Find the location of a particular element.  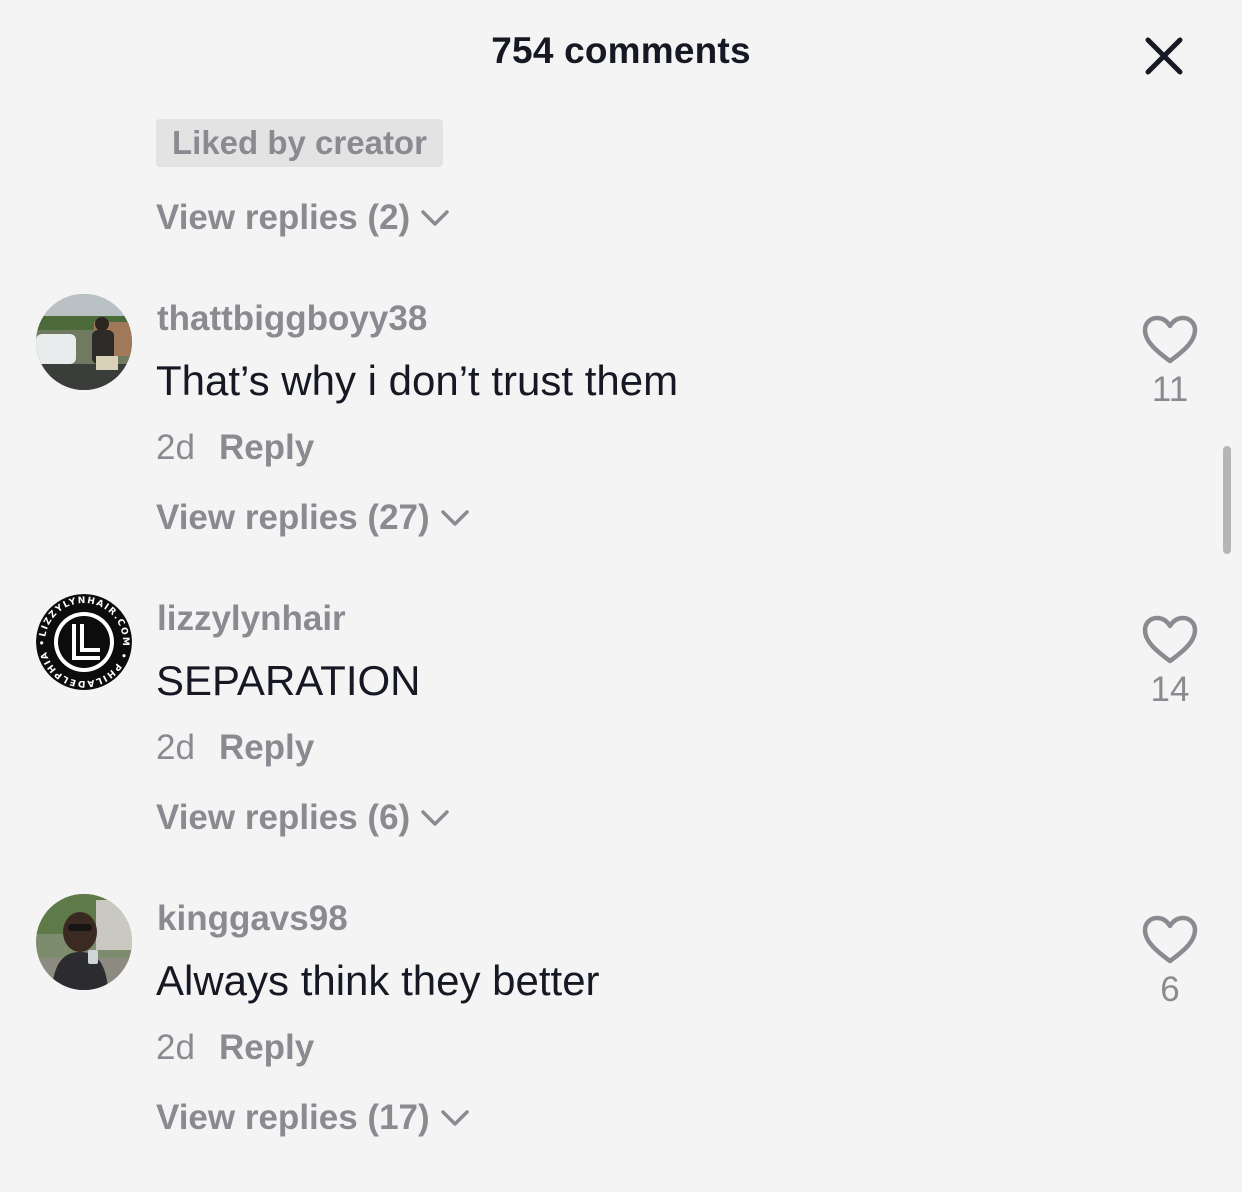

comment-username: thattbiggboyy38 is located at coordinates (292, 319).